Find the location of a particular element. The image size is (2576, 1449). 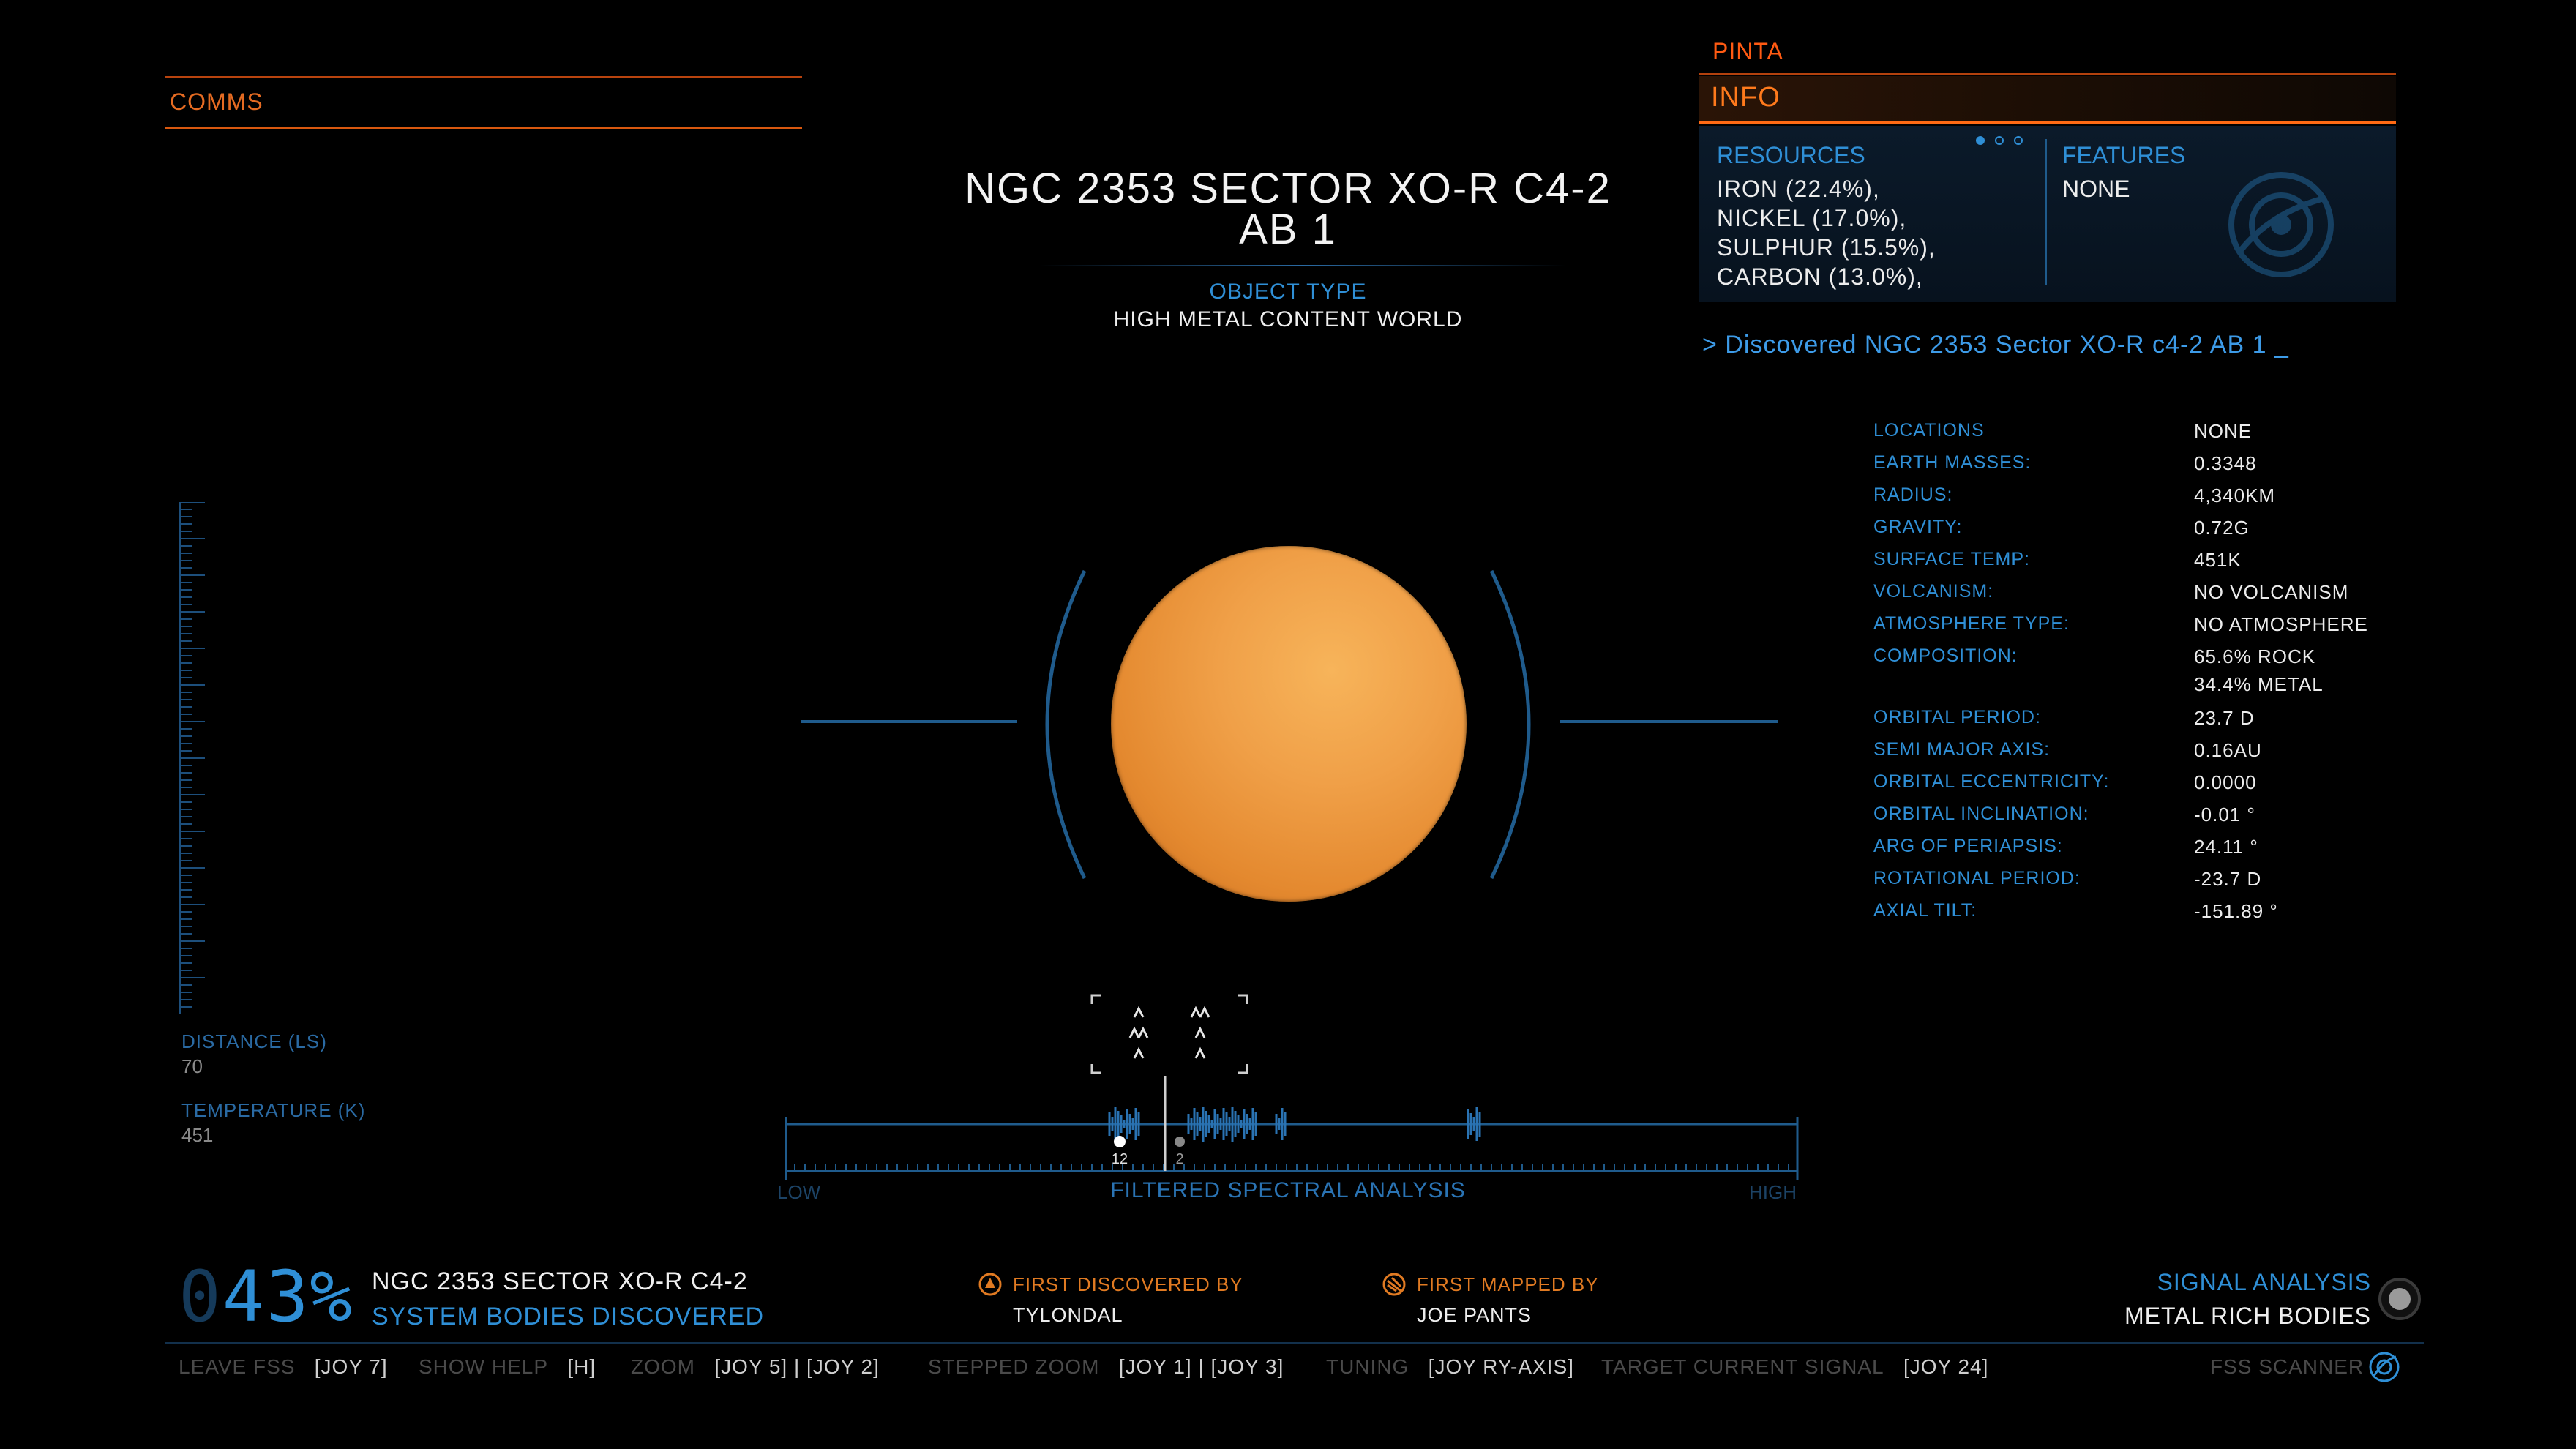

first-discovered-label: FIRST DISCOVERED BY is located at coordinates (1128, 1284).